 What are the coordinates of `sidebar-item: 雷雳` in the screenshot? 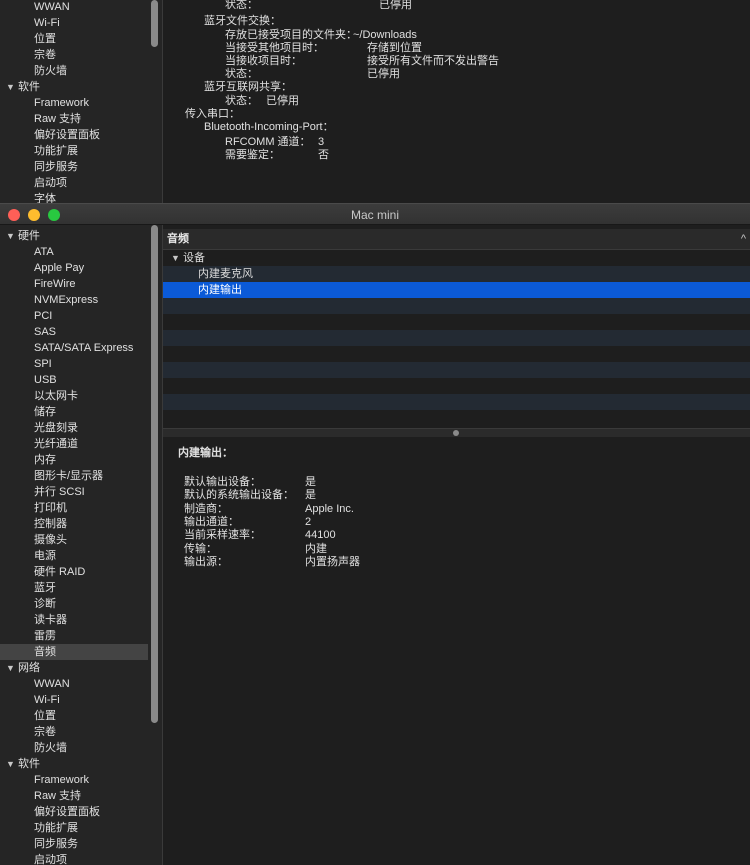 It's located at (74, 636).